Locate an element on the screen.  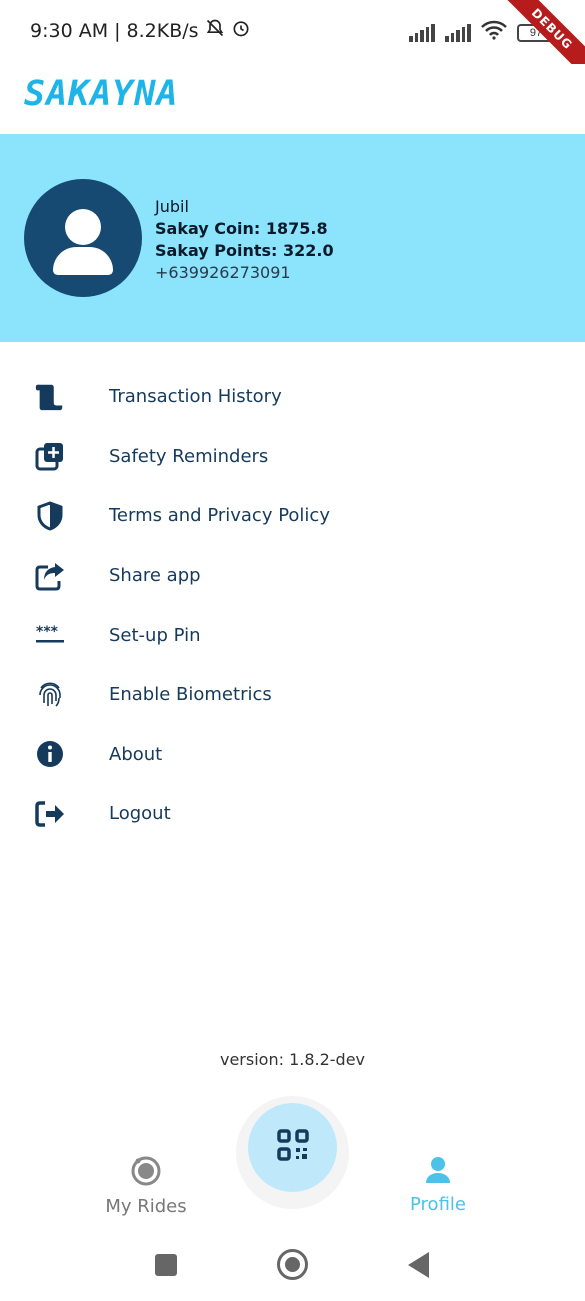
add-to-queue-icon is located at coordinates (50, 456).